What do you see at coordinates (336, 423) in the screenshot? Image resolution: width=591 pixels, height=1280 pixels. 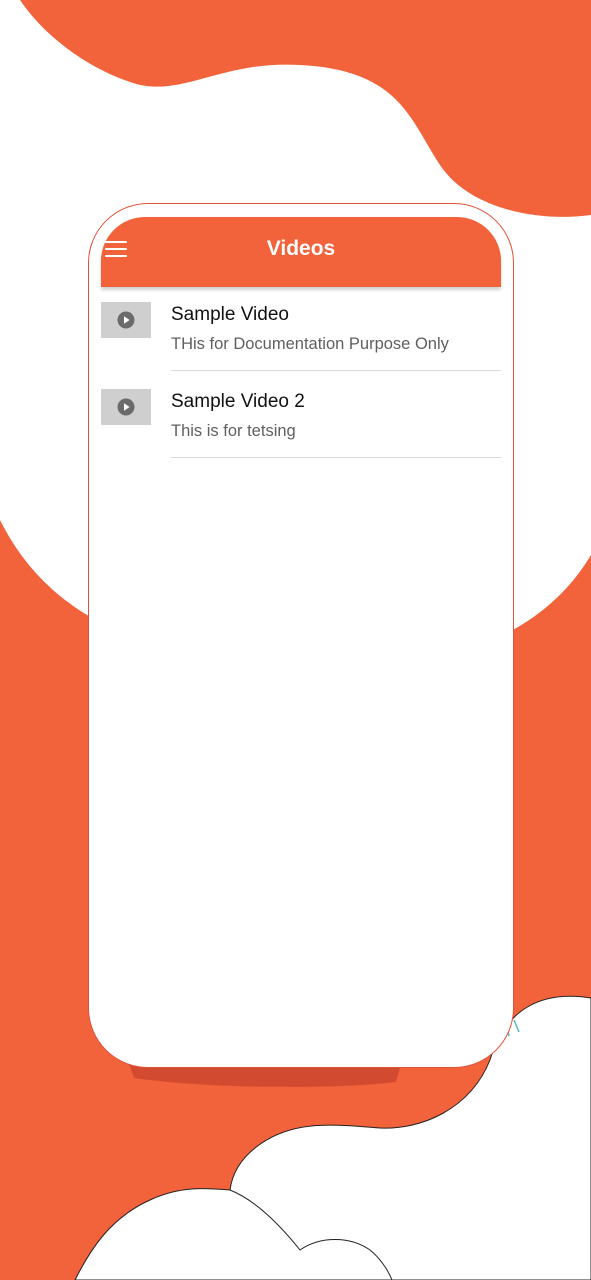 I see `video-text: Sample Video 2 This is for tetsing` at bounding box center [336, 423].